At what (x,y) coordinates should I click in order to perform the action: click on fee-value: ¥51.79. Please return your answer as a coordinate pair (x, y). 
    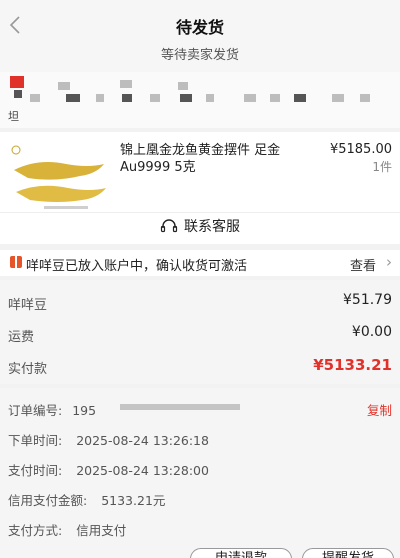
    Looking at the image, I should click on (367, 300).